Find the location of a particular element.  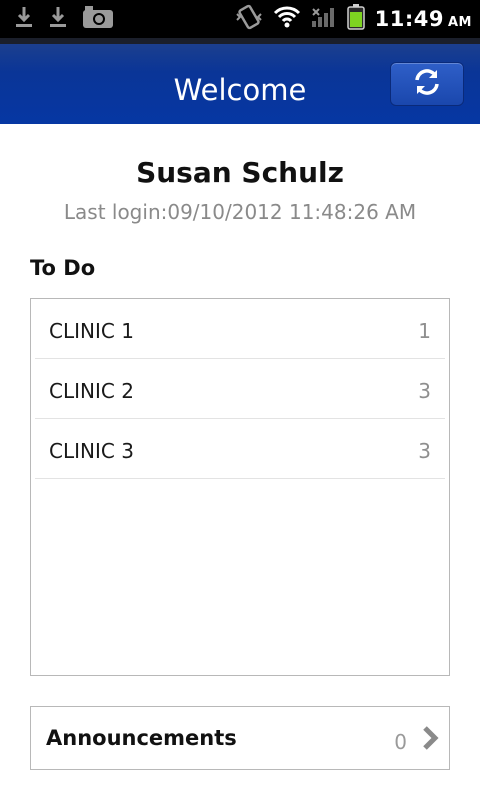

todo-item-count: 1 is located at coordinates (424, 331).